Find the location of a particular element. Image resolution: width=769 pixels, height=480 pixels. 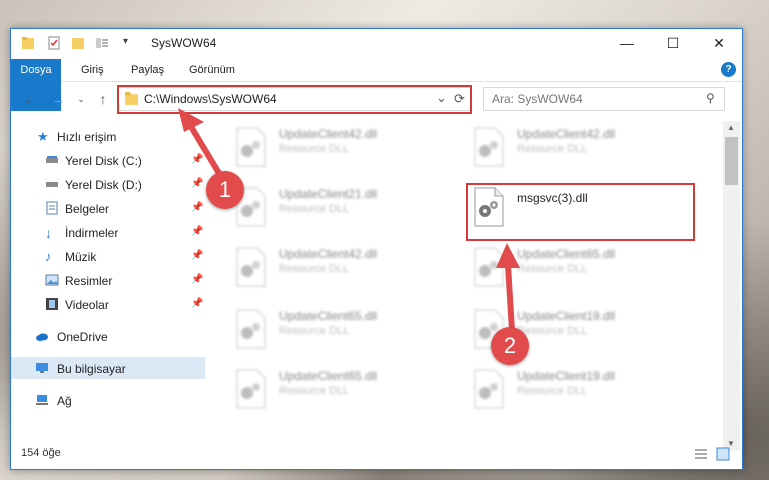

sidebar-item-downloads: ↓ İndirmeler 📌 is located at coordinates (108, 232).